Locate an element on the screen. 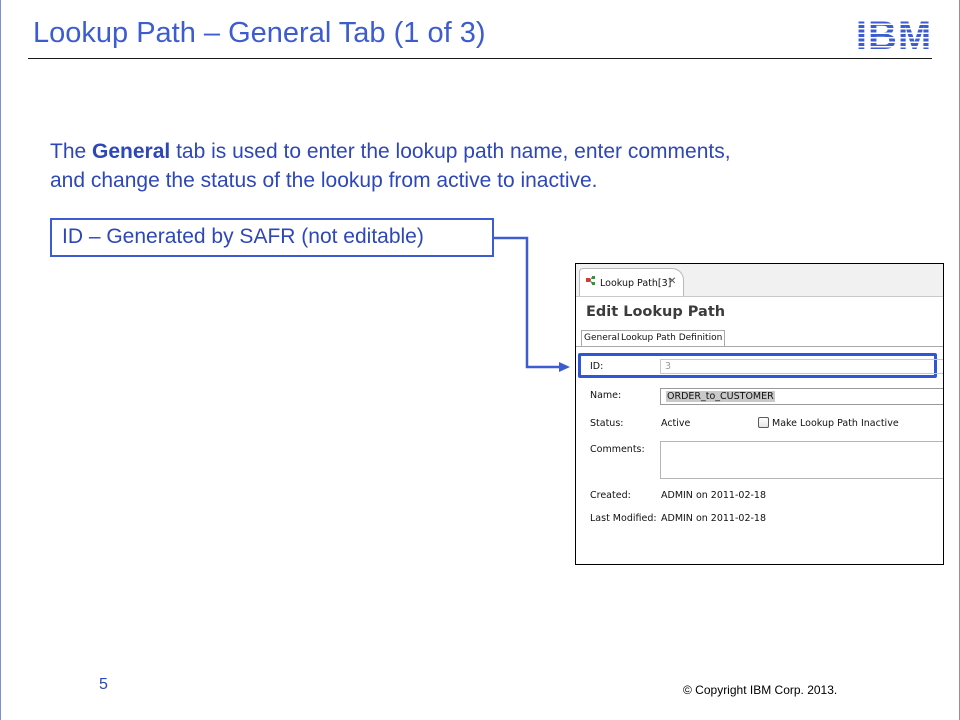 Image resolution: width=960 pixels, height=720 pixels. status-label: Status: is located at coordinates (607, 423).